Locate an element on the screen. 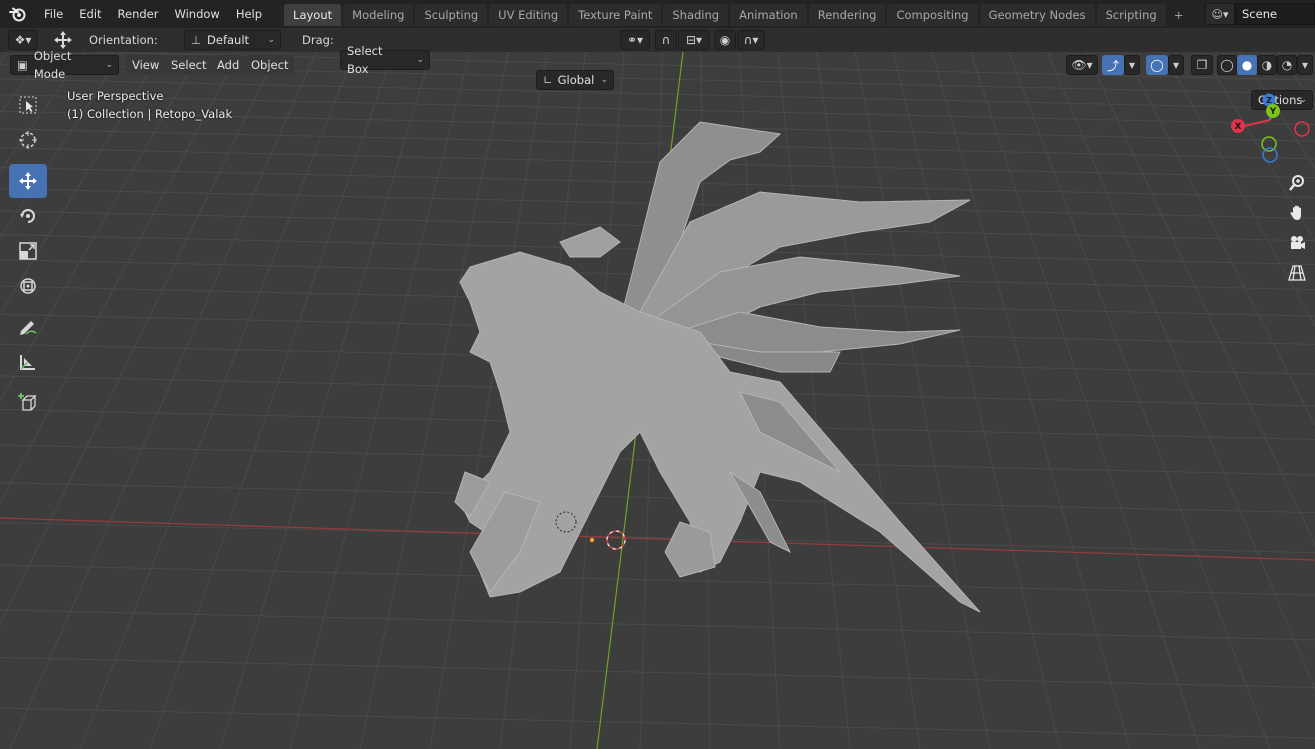  solid-shading-icon: ● is located at coordinates (1247, 65).